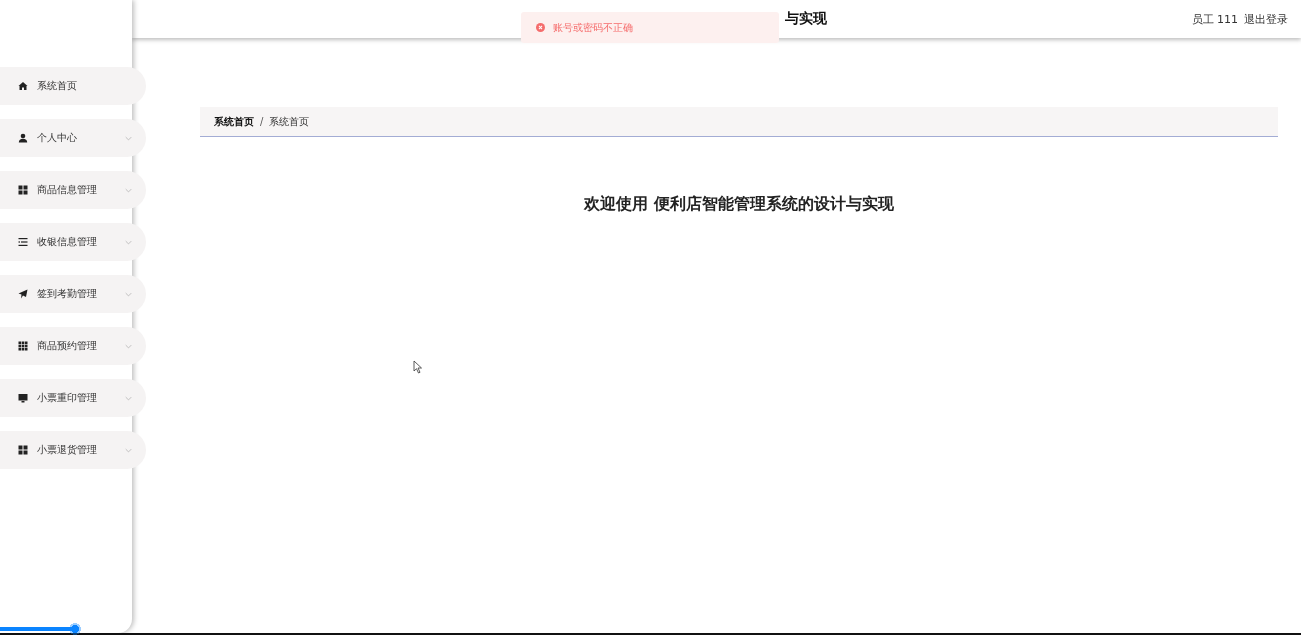 The width and height of the screenshot is (1301, 635). Describe the element at coordinates (73, 242) in the screenshot. I see `menu-item: 收银信息管理` at that location.